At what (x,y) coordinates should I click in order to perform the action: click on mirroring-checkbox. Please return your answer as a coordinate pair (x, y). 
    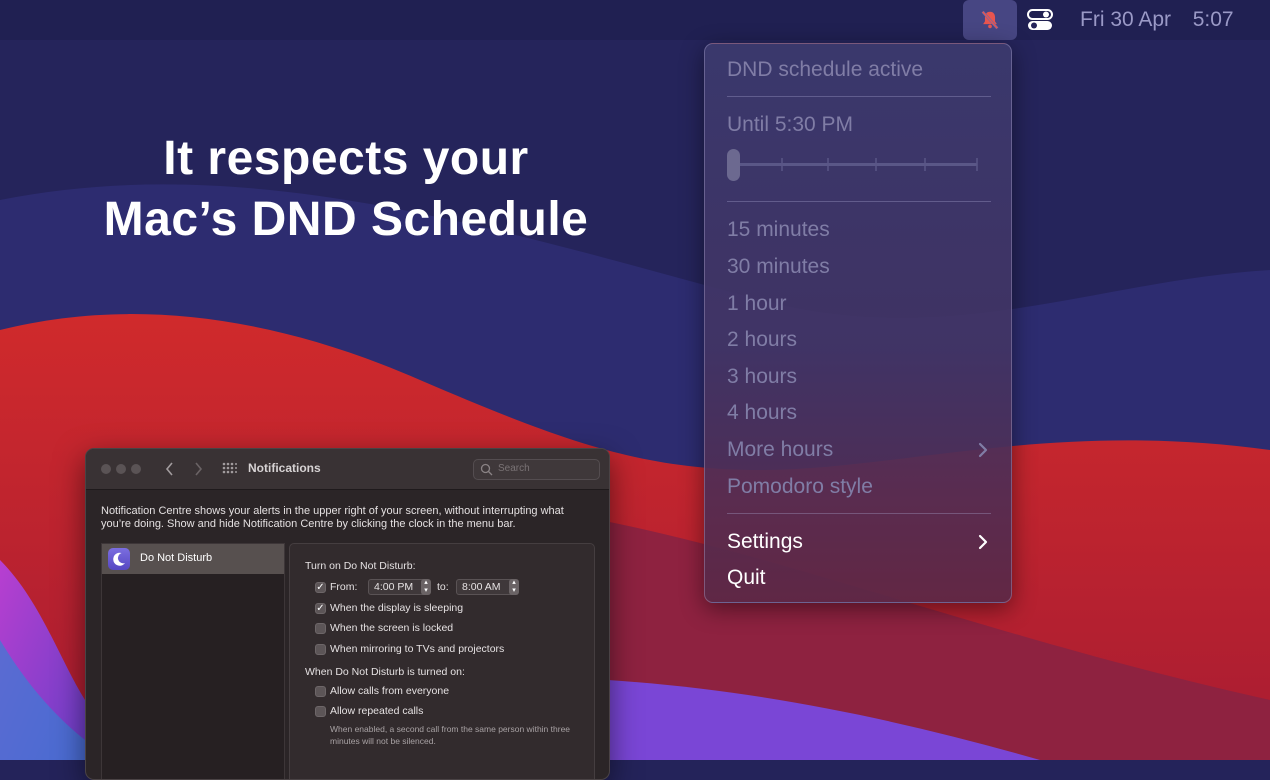
    Looking at the image, I should click on (320, 649).